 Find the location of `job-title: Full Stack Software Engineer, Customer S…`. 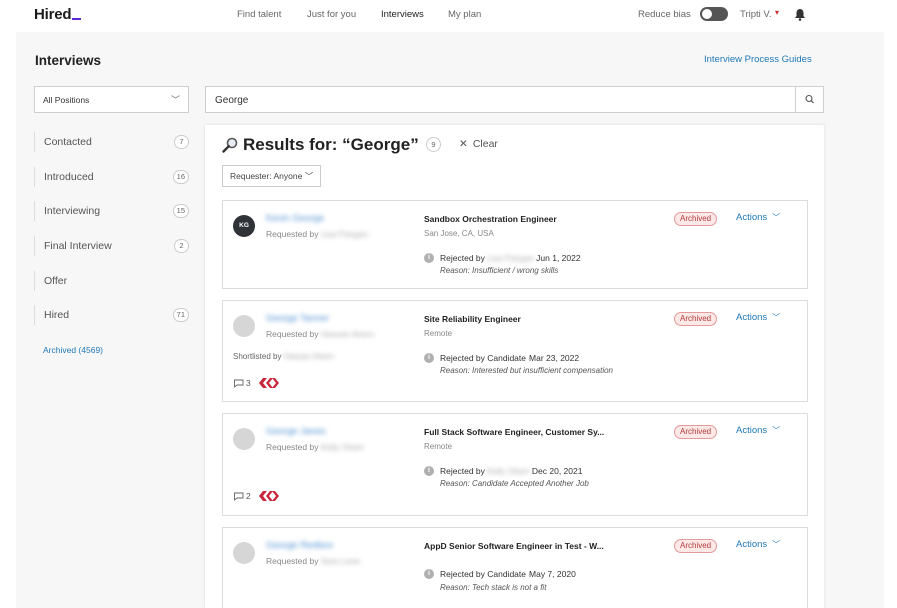

job-title: Full Stack Software Engineer, Customer S… is located at coordinates (514, 432).